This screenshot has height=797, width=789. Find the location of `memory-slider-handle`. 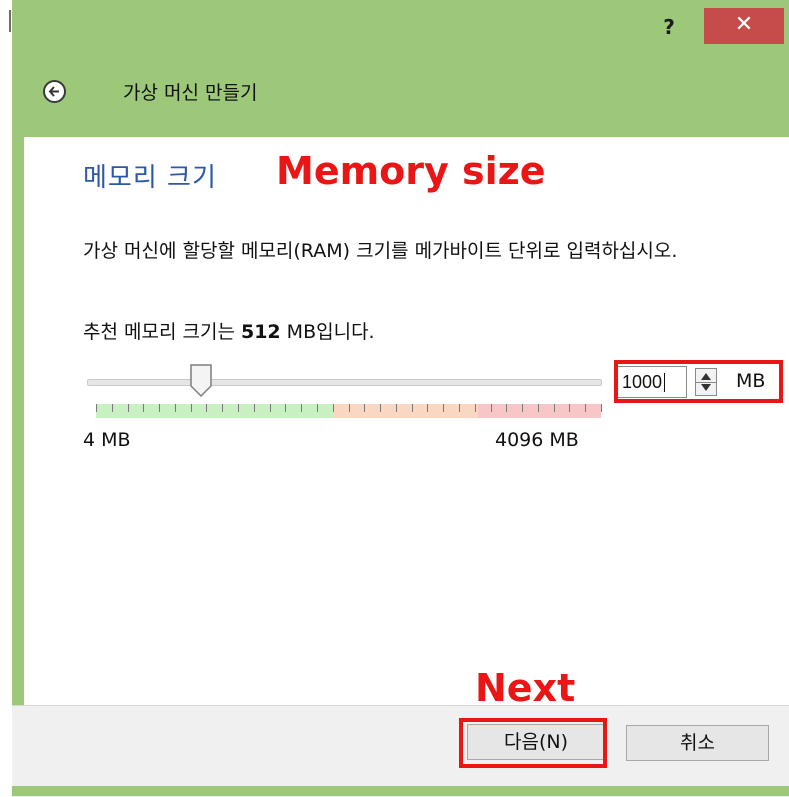

memory-slider-handle is located at coordinates (201, 381).